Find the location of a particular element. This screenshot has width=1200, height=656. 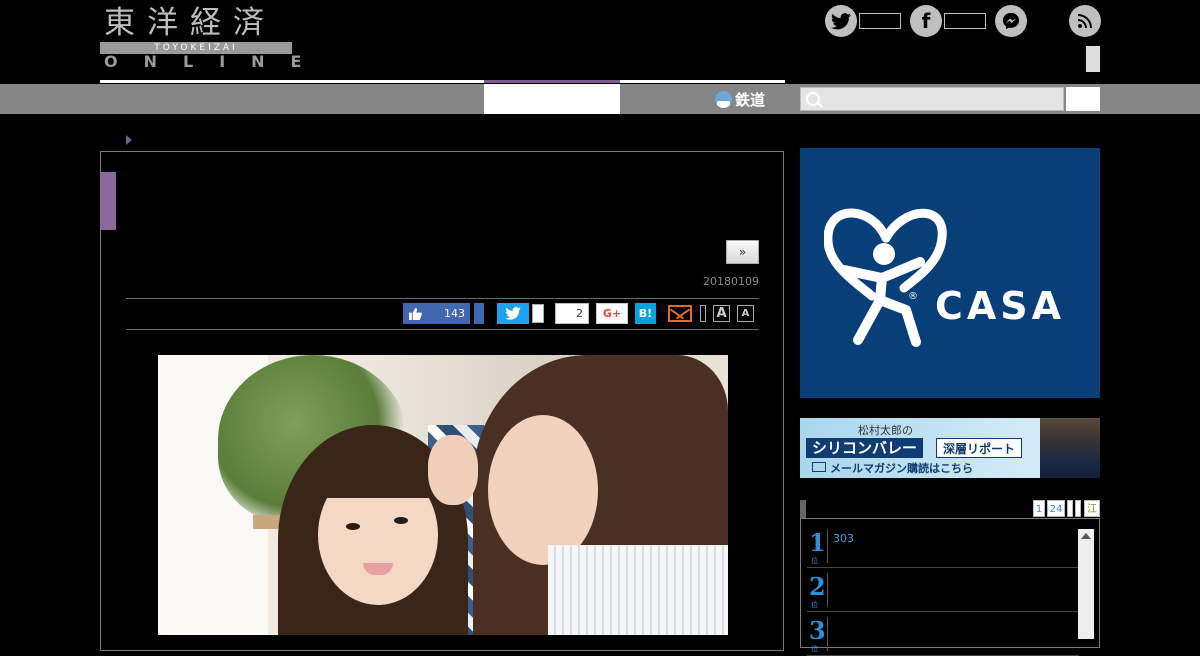

train-icon is located at coordinates (723, 99).